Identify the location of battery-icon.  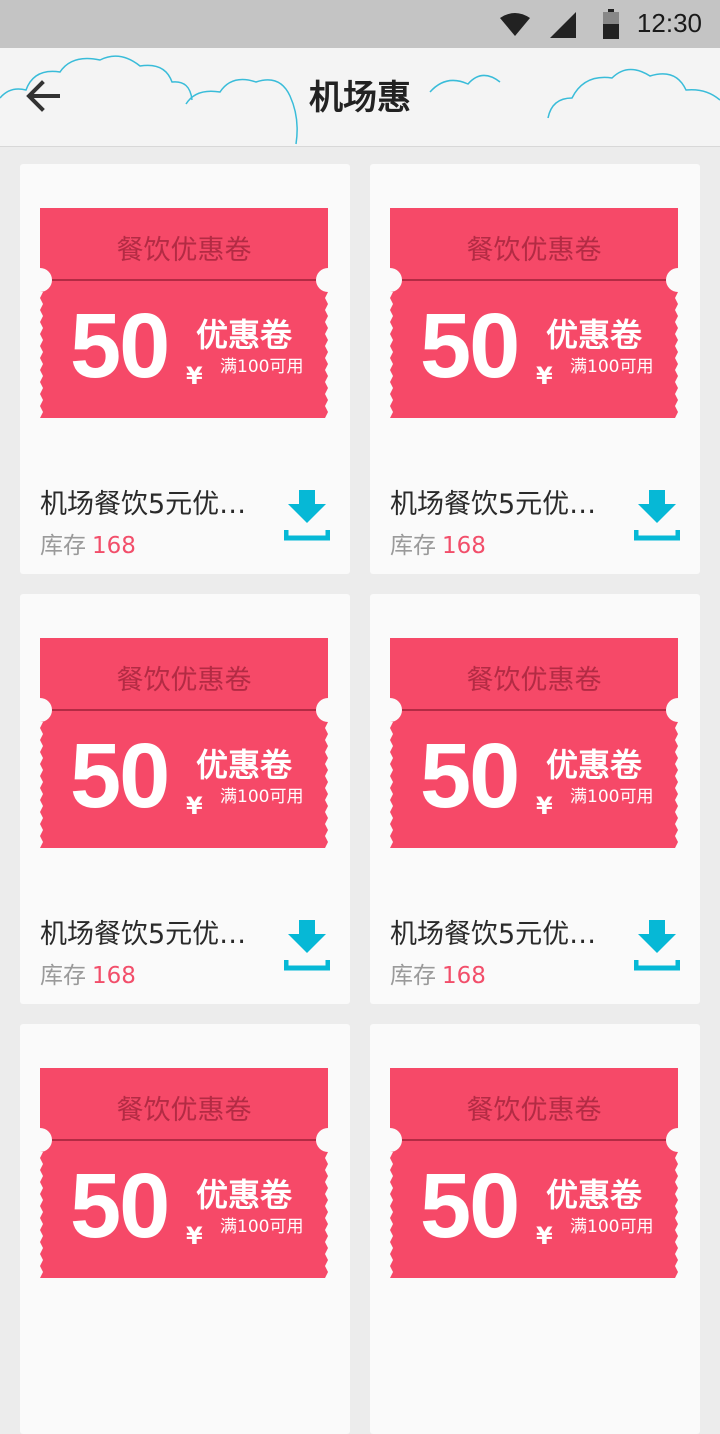
(611, 24).